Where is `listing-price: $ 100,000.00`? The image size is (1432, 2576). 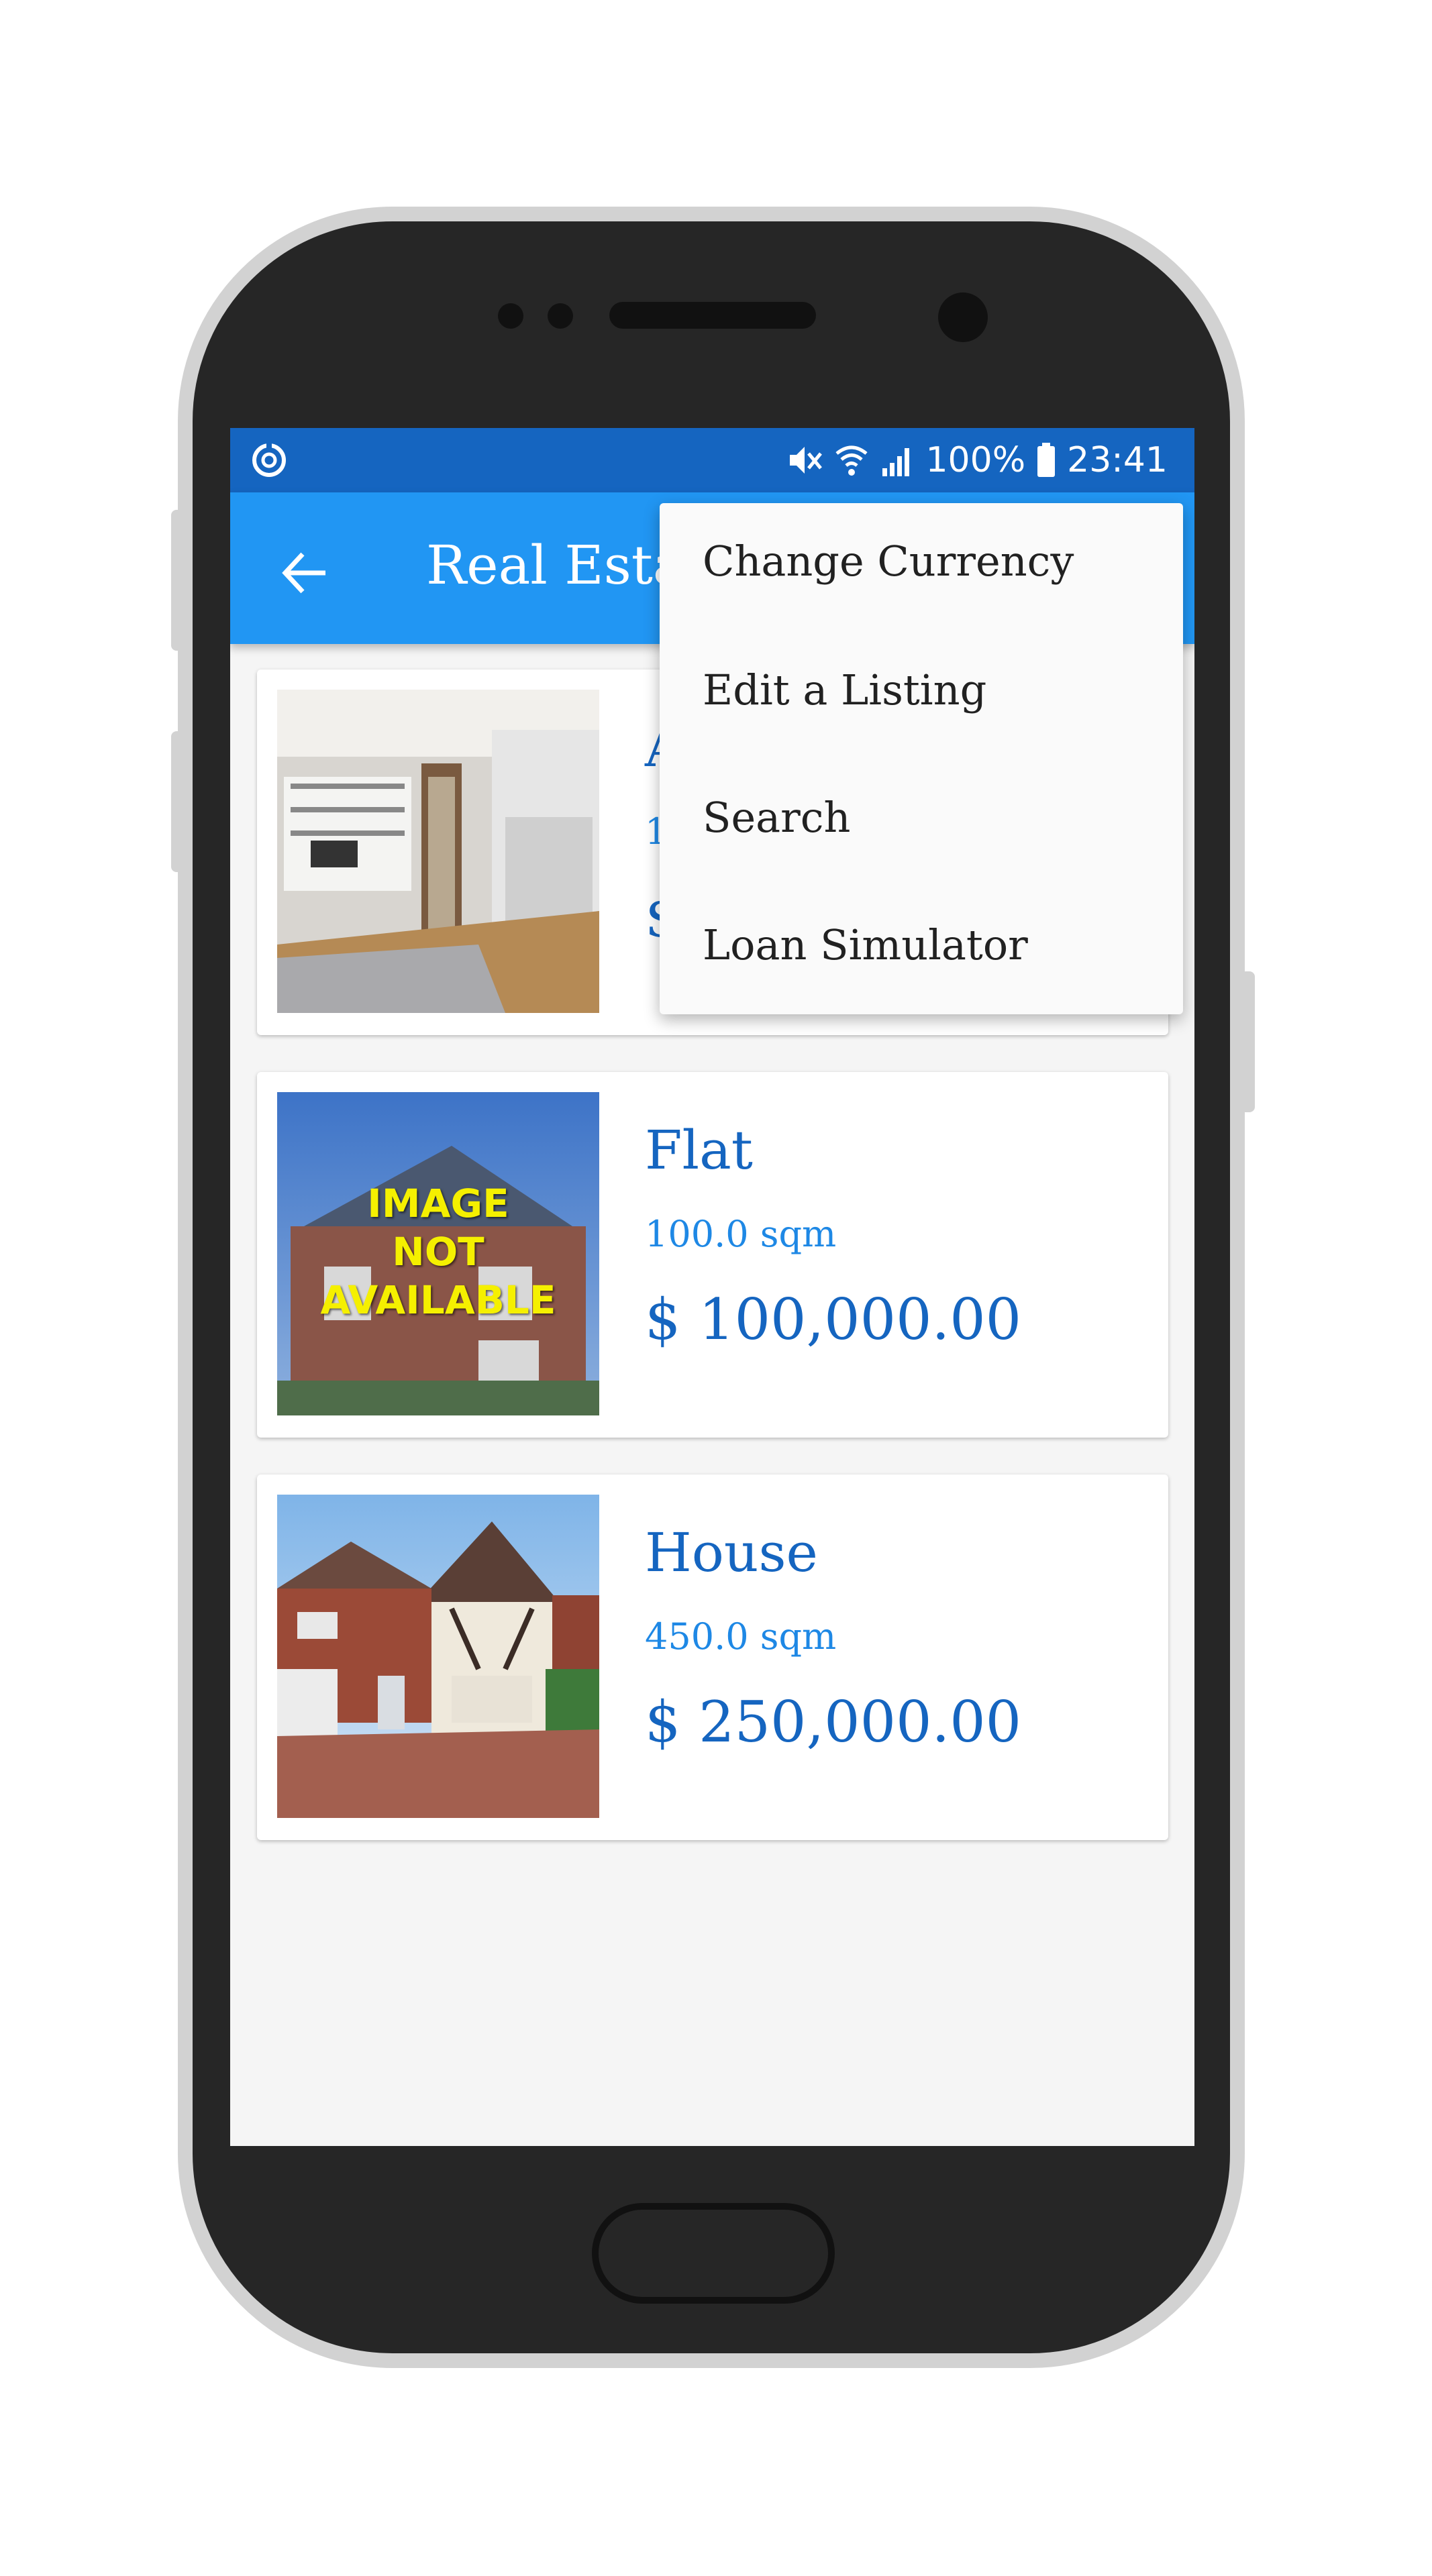
listing-price: $ 100,000.00 is located at coordinates (833, 1319).